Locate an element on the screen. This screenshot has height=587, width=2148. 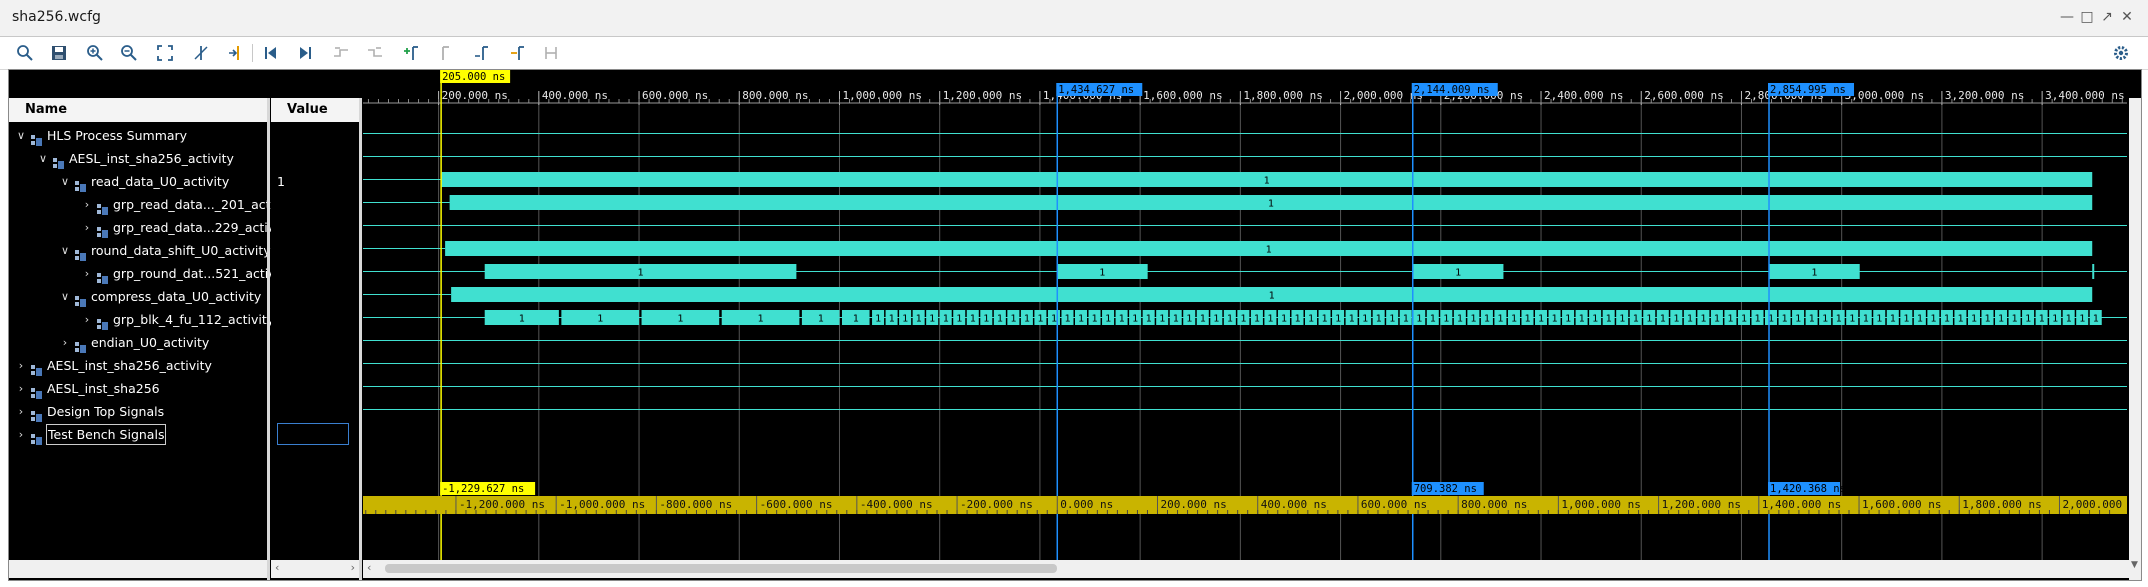
signal-name: Test Bench Signals is located at coordinates (106, 434).